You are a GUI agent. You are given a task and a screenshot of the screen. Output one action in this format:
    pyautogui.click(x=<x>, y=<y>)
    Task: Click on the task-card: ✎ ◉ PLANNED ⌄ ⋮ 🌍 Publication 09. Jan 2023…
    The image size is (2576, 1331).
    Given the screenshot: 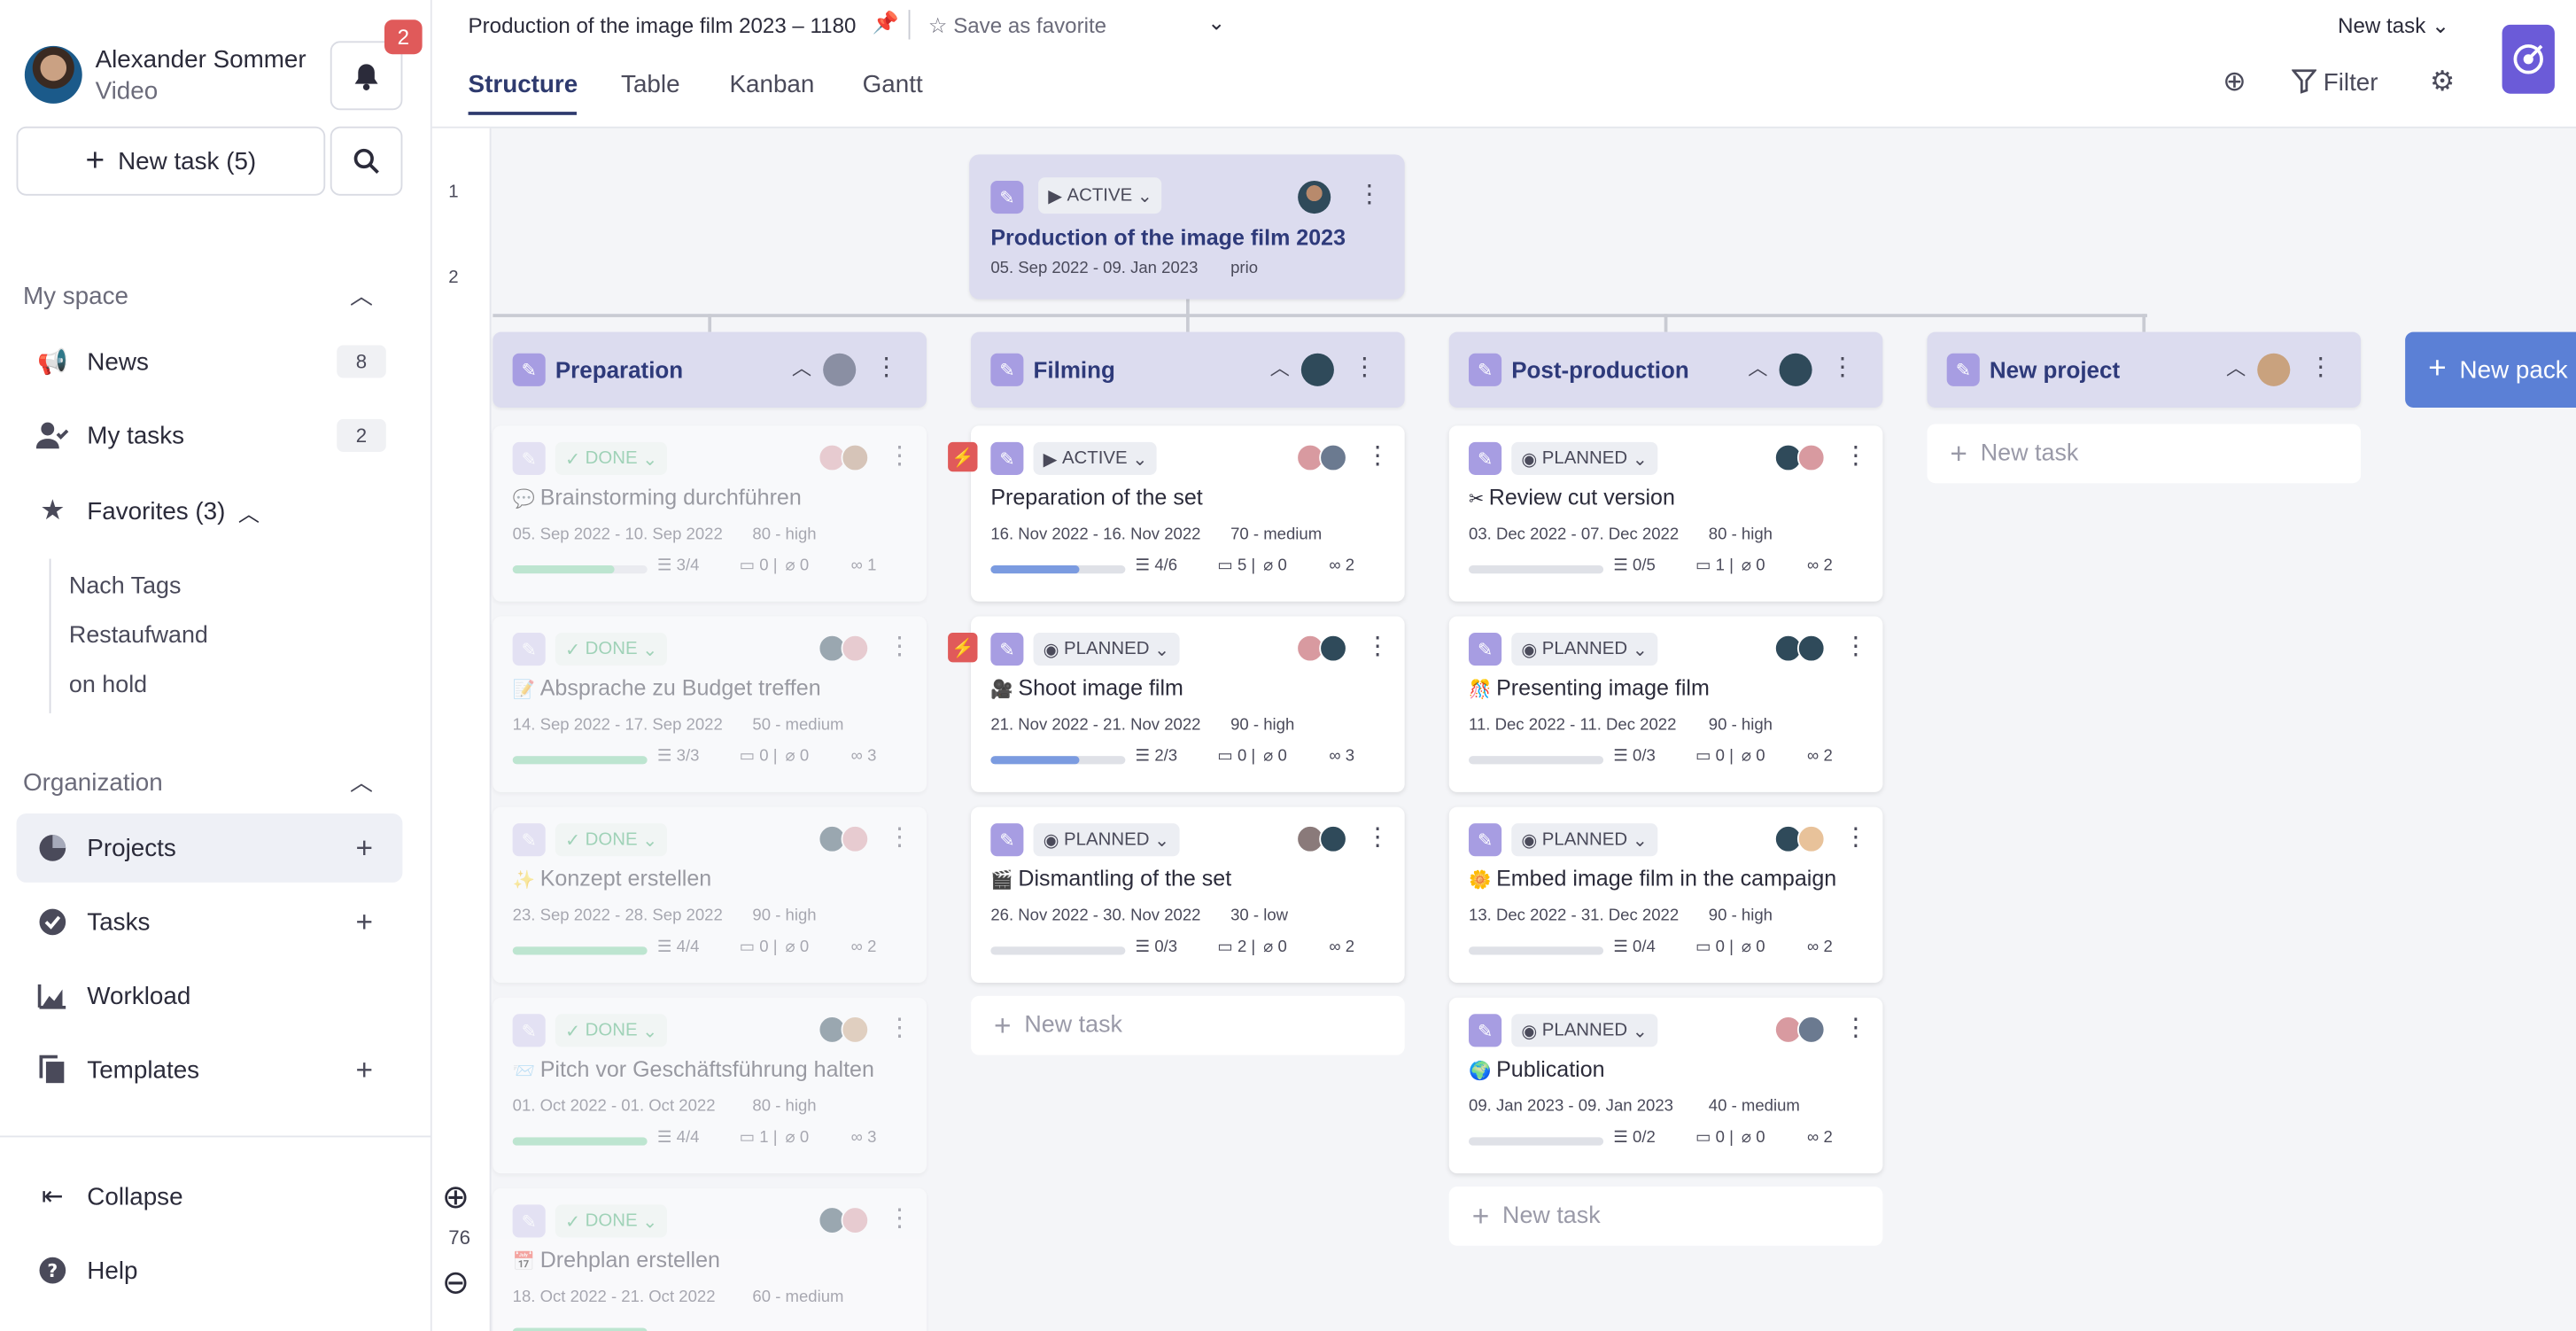 What is the action you would take?
    pyautogui.click(x=1665, y=1086)
    